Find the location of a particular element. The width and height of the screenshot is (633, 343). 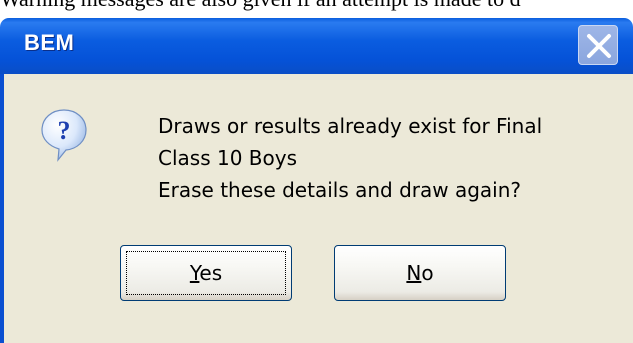

close-button is located at coordinates (598, 45).